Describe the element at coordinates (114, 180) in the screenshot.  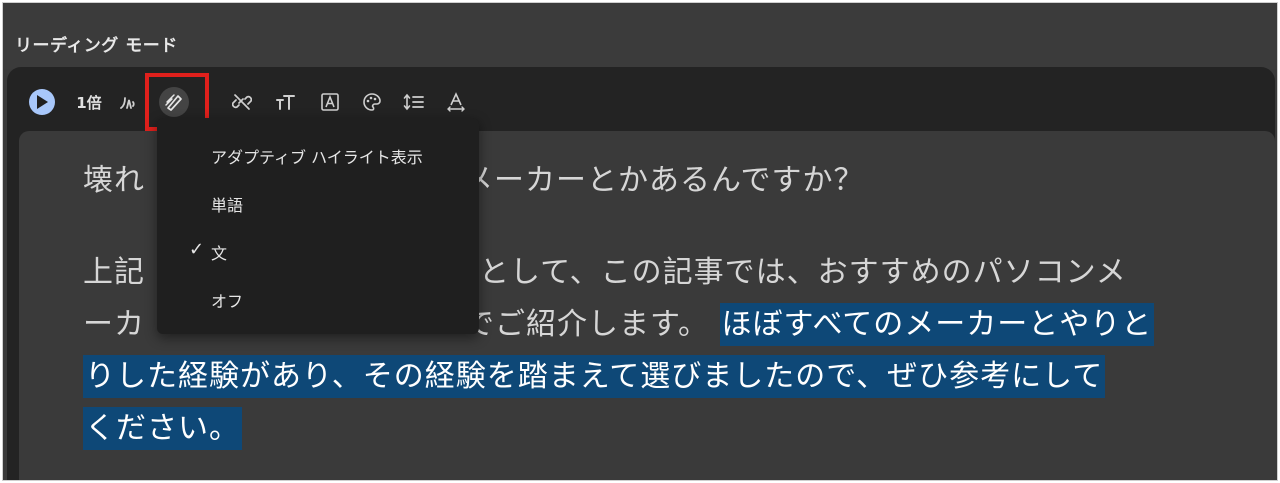
I see `heading-text-left: 壊れ` at that location.